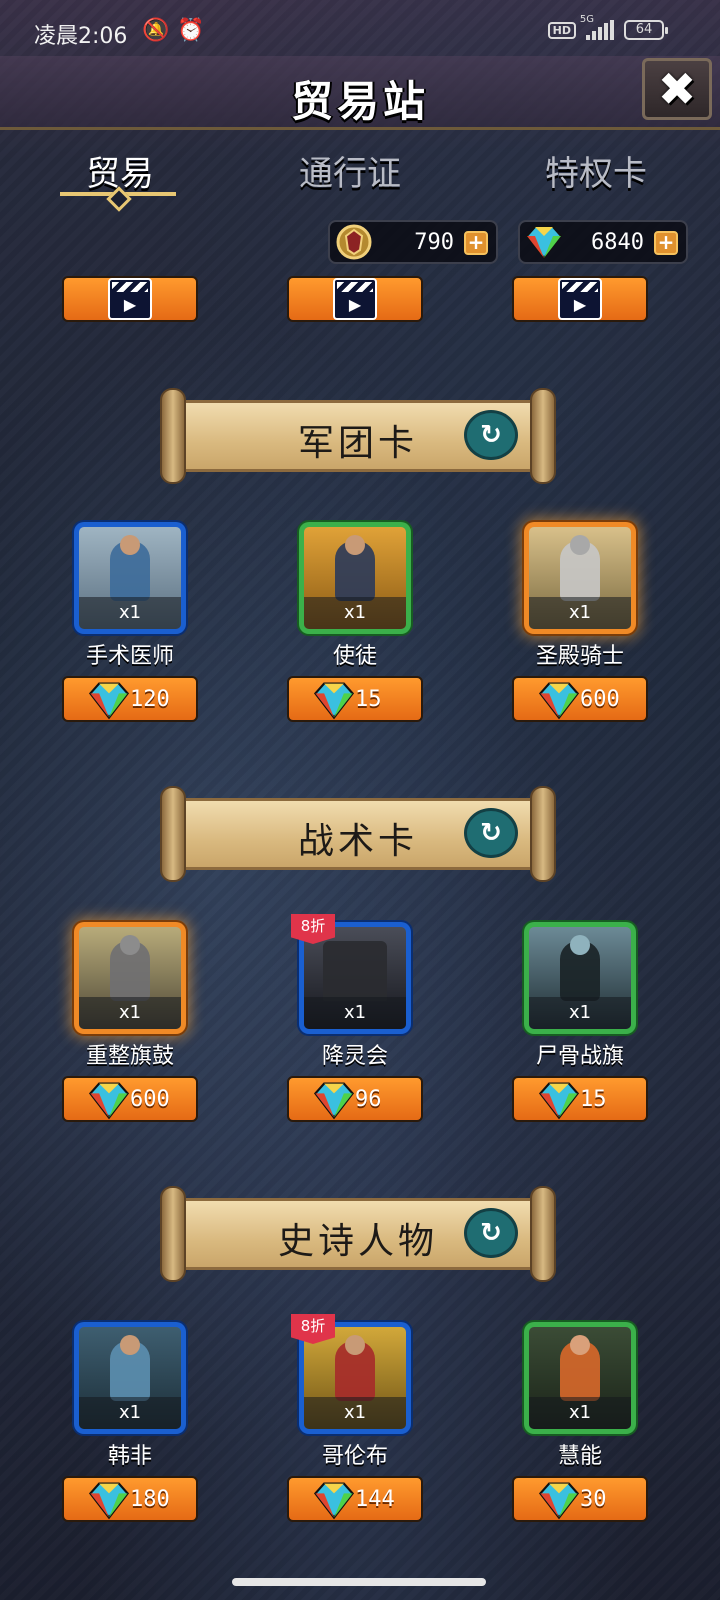 This screenshot has height=1600, width=720. I want to click on buy-button: 30, so click(580, 1499).